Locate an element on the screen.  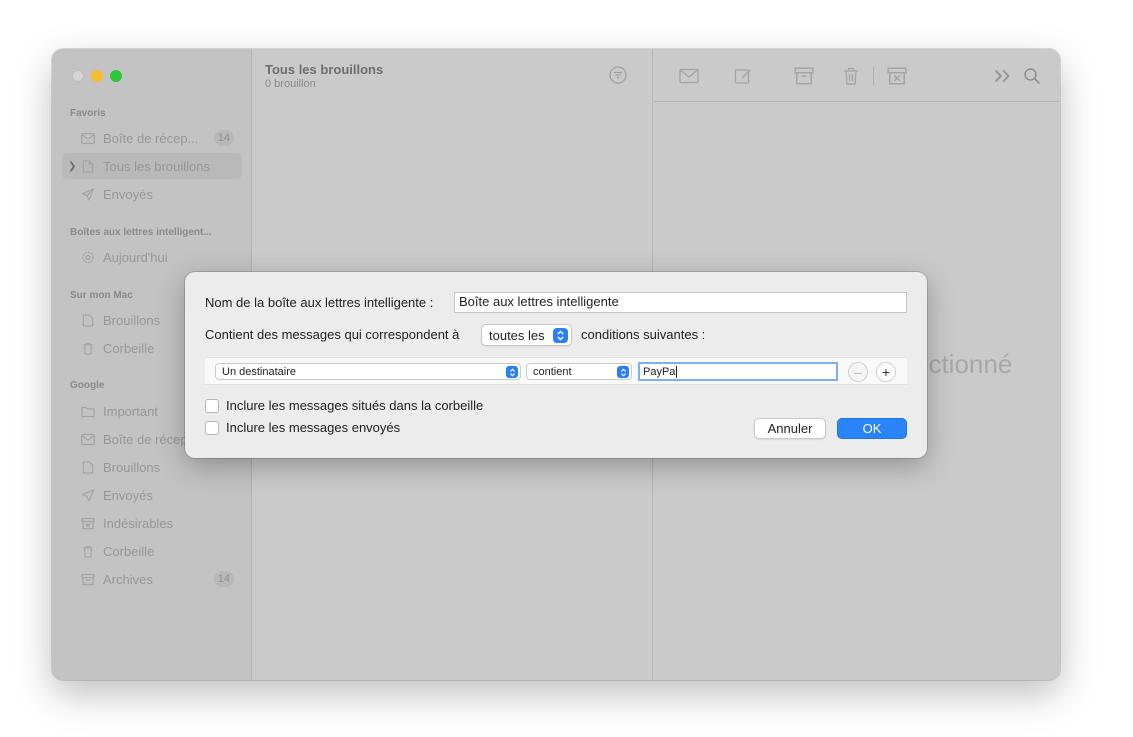
sidebar-item-label: Aujourd'hui is located at coordinates (135, 257).